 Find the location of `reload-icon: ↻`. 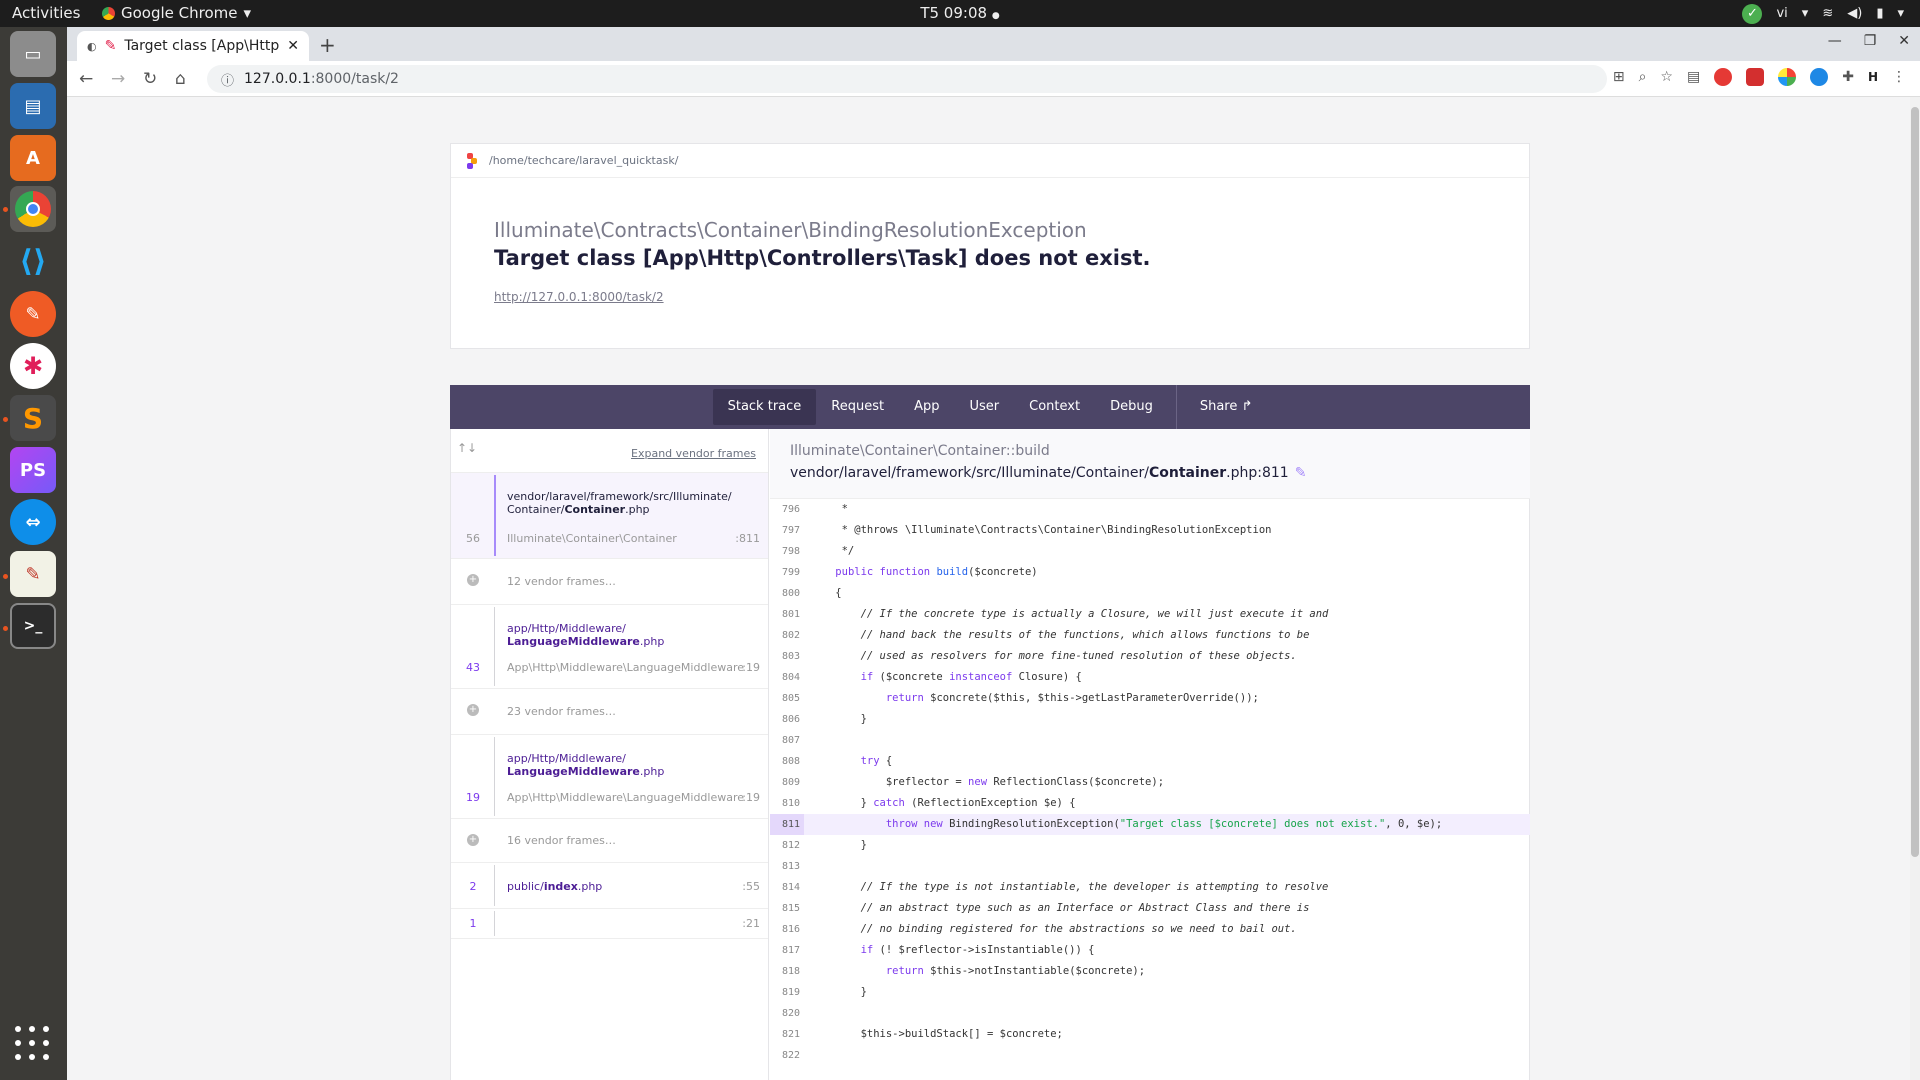

reload-icon: ↻ is located at coordinates (150, 79).